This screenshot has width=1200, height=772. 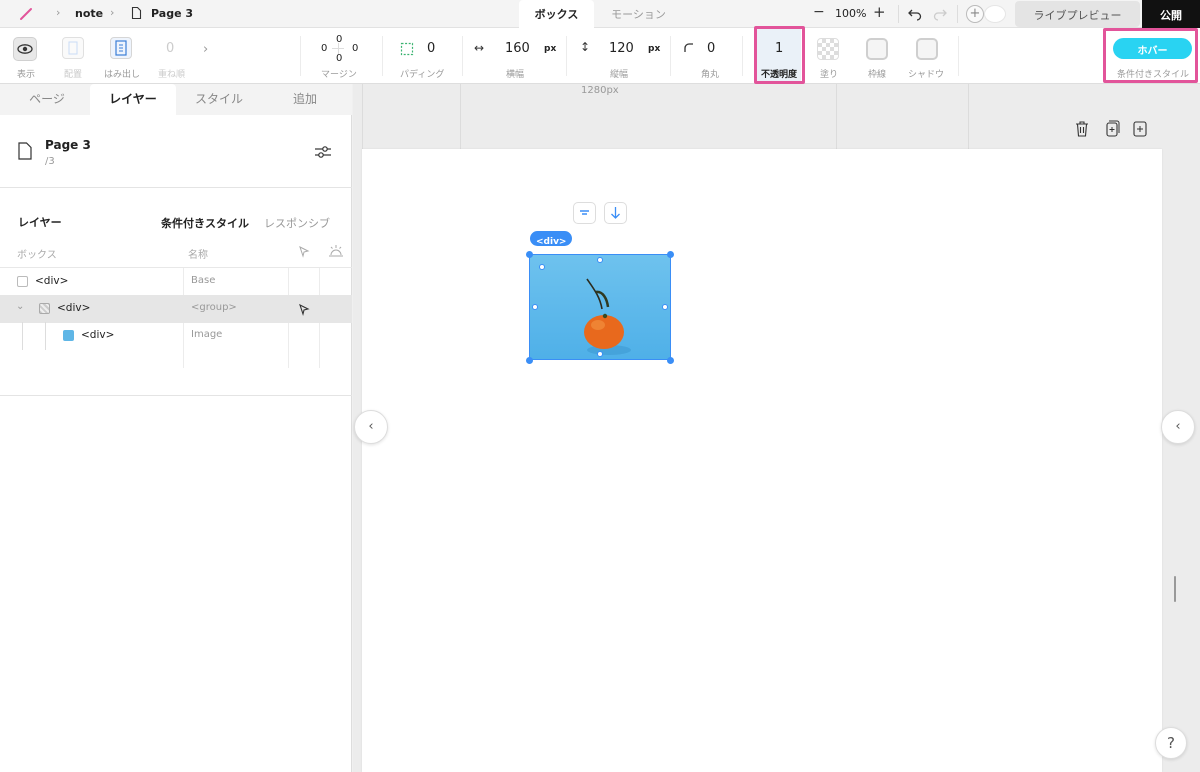 What do you see at coordinates (68, 335) in the screenshot?
I see `image-icon` at bounding box center [68, 335].